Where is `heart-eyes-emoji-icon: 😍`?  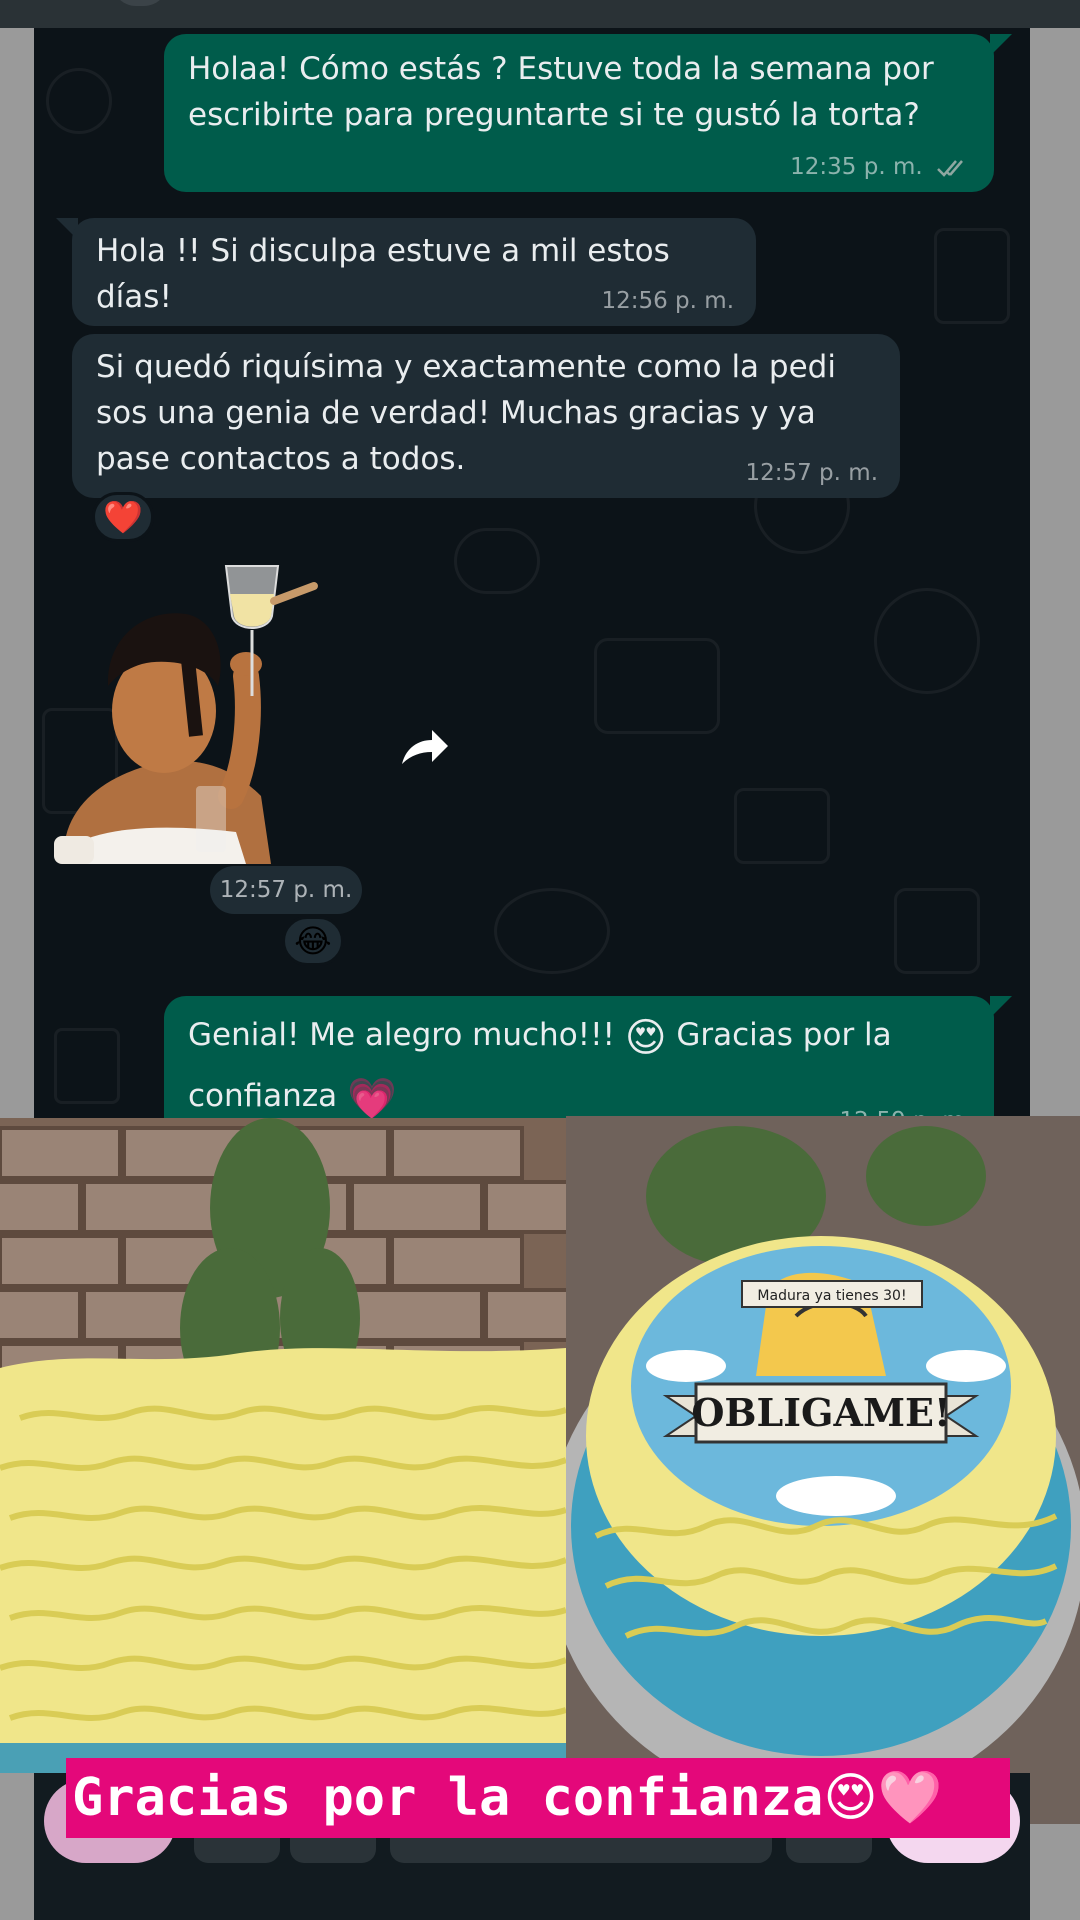
heart-eyes-emoji-icon: 😍 is located at coordinates (645, 1038).